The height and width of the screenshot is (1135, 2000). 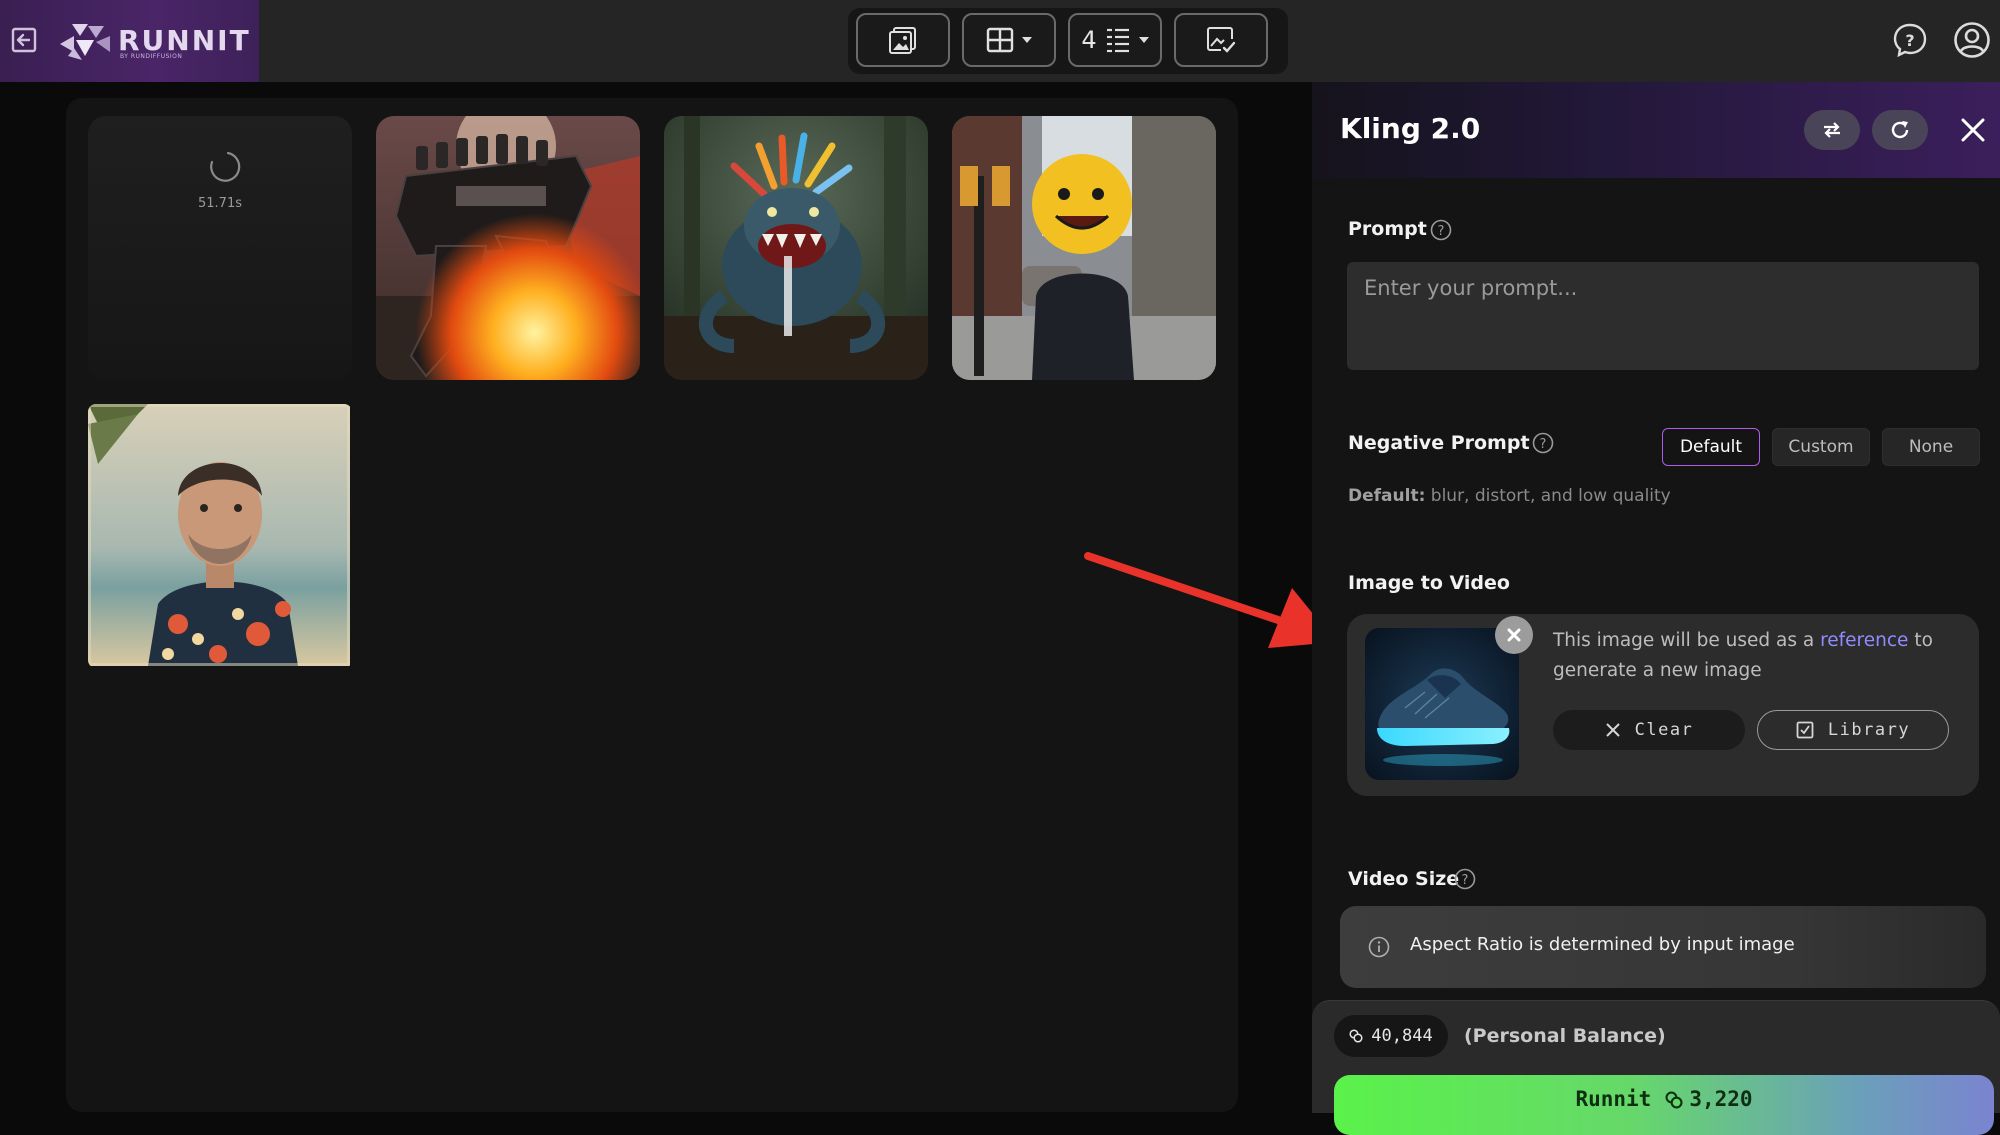 I want to click on clear-image-button: Clear, so click(x=1649, y=730).